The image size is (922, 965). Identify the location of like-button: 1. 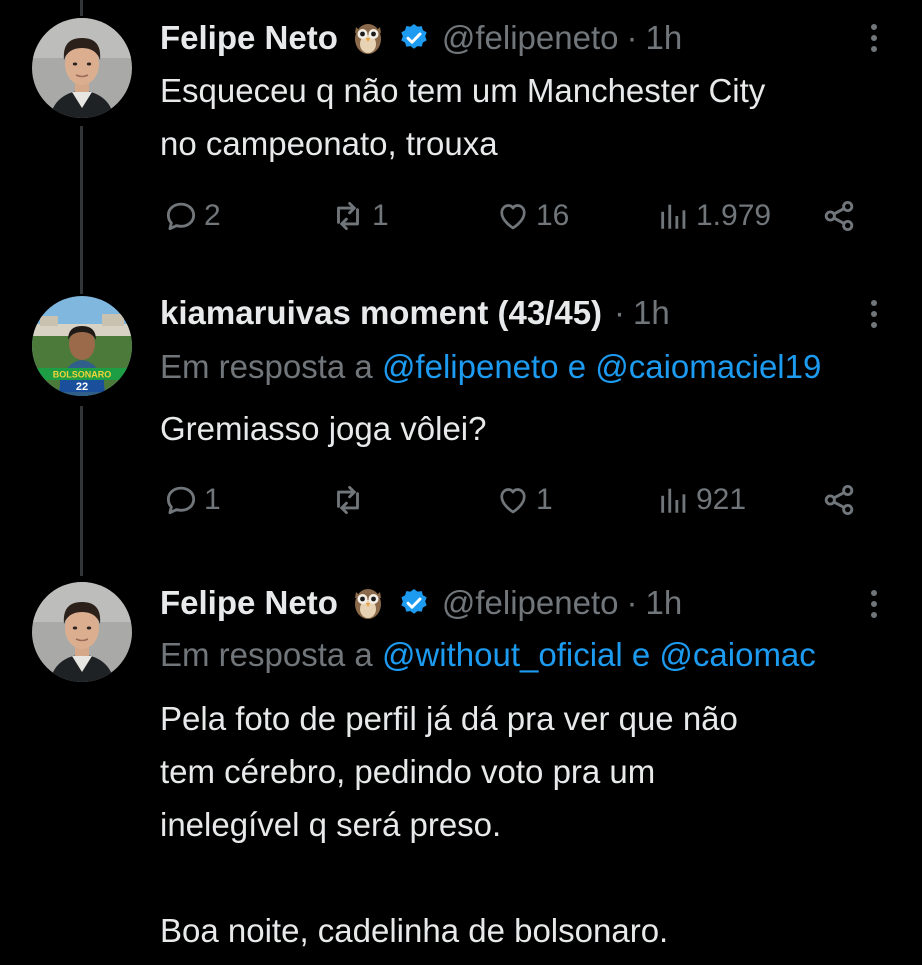
(523, 500).